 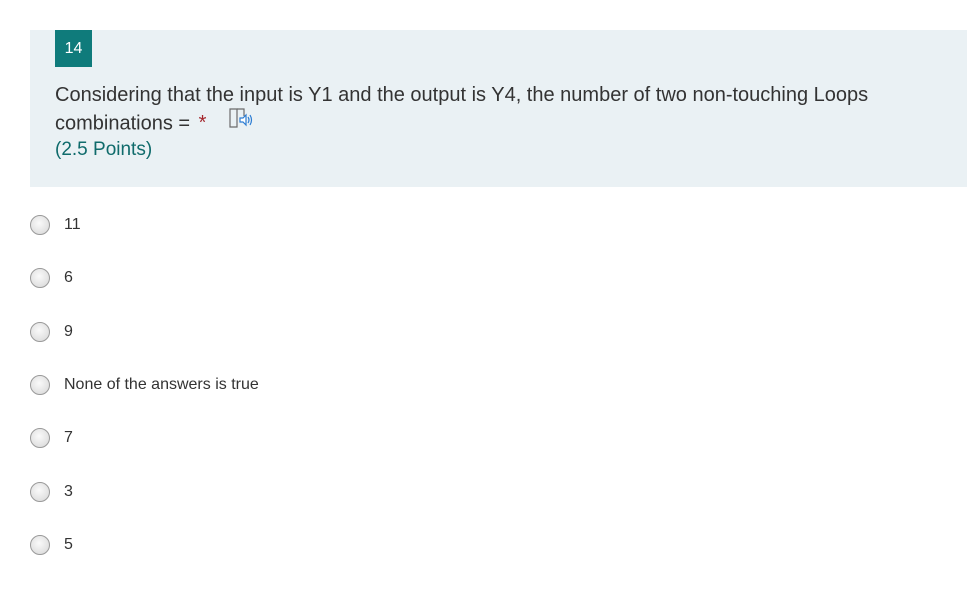 I want to click on choice-option: None of the answers is true, so click(x=144, y=385).